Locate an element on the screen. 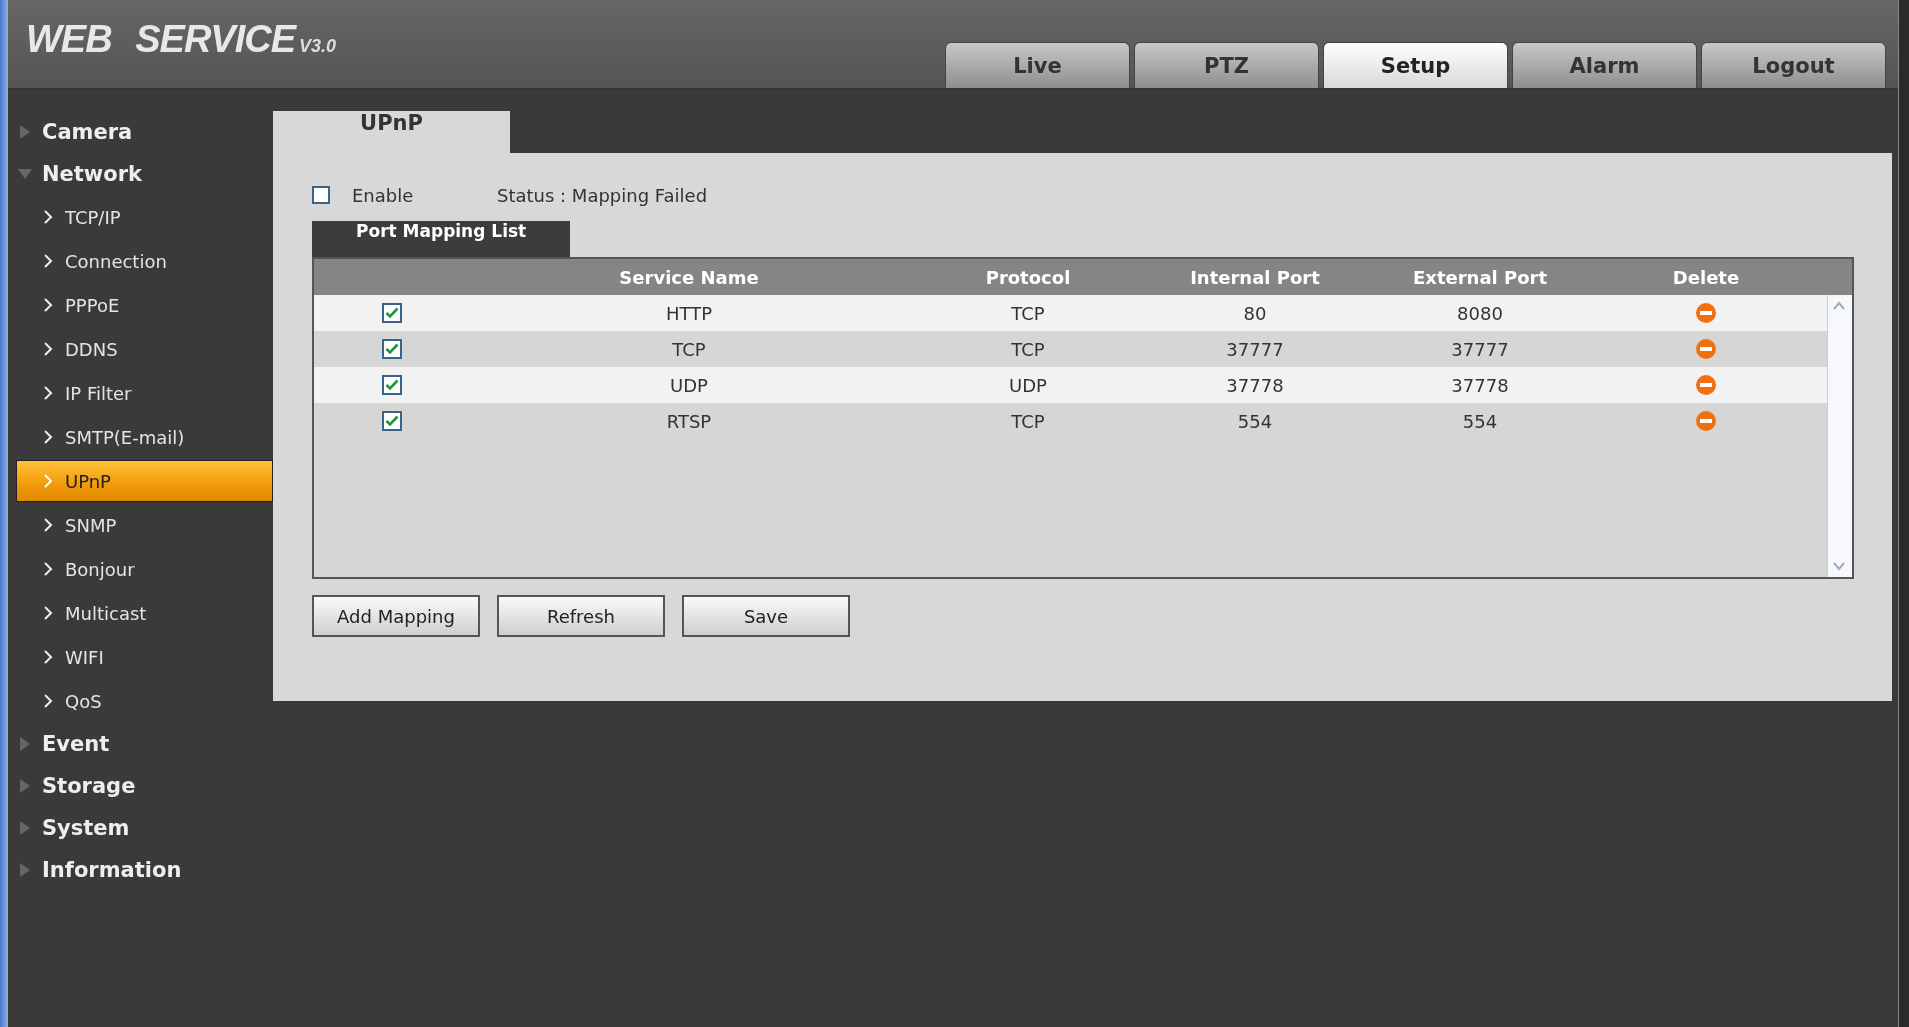 This screenshot has height=1027, width=1909. column-header: External Port is located at coordinates (1479, 277).